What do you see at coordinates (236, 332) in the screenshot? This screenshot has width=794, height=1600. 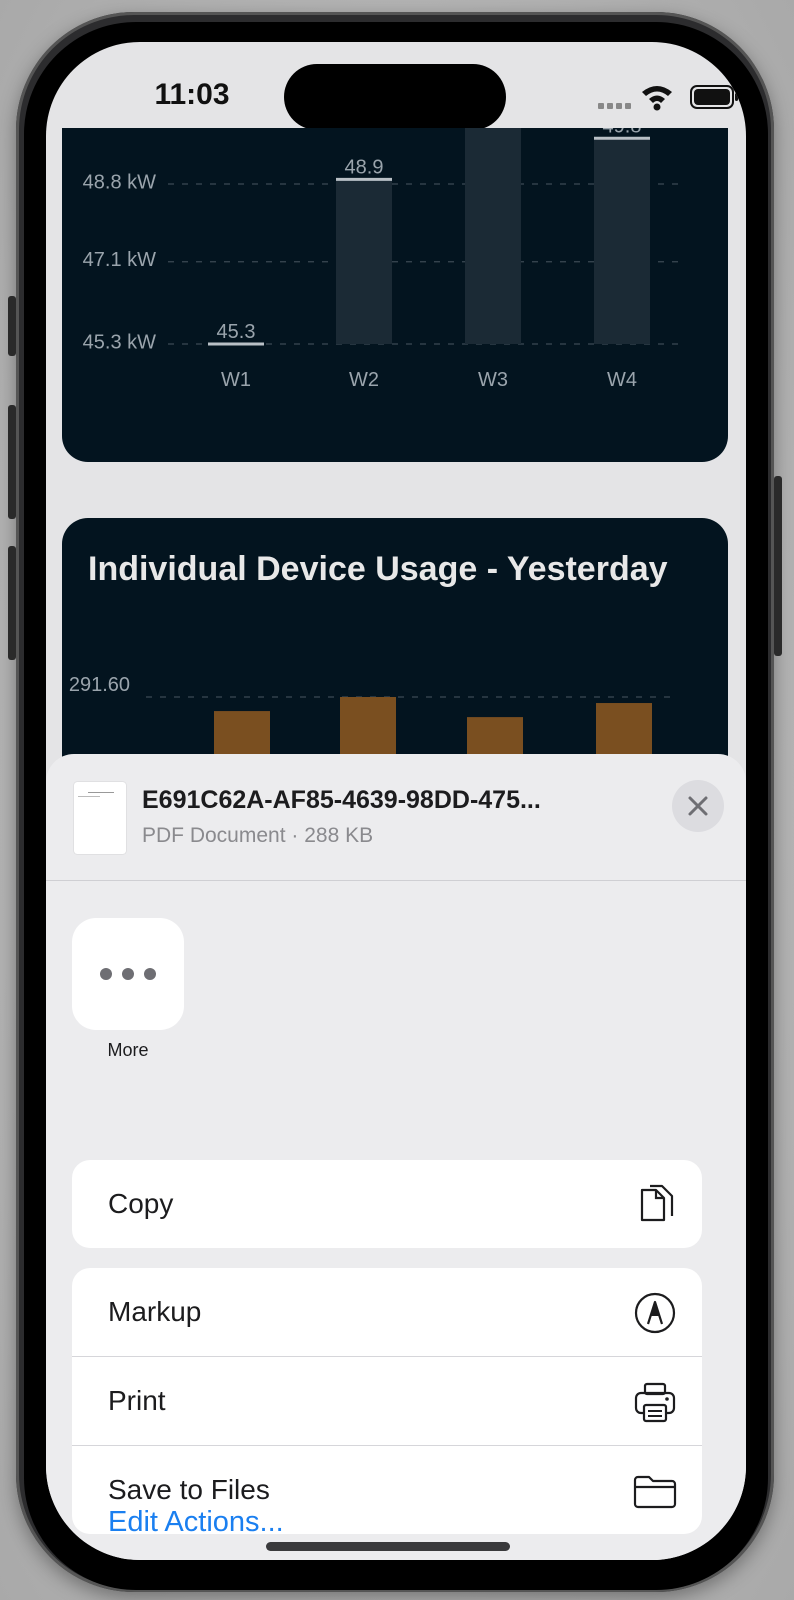 I see `bar-value-label: 45.3` at bounding box center [236, 332].